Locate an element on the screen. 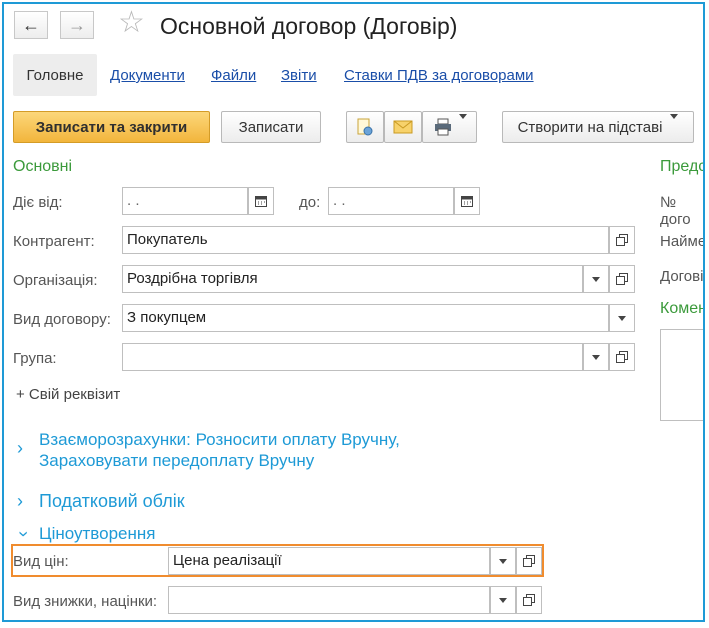 Image resolution: width=709 pixels, height=628 pixels. organization-field: Роздрібна торгівля is located at coordinates (352, 279).